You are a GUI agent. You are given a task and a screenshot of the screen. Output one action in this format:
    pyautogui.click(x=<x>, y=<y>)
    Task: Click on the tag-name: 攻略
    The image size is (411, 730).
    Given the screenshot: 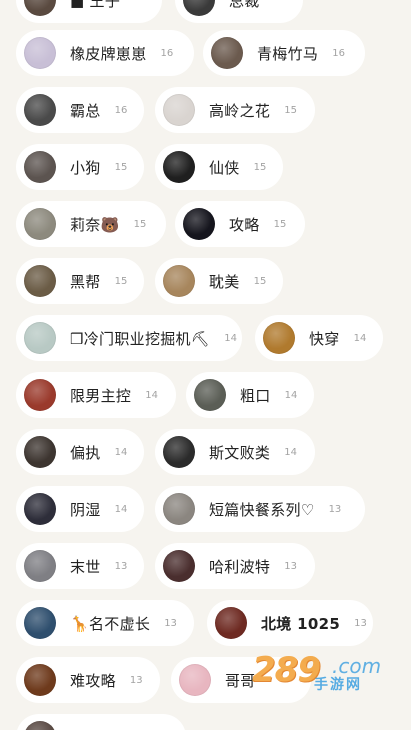 What is the action you would take?
    pyautogui.click(x=244, y=224)
    